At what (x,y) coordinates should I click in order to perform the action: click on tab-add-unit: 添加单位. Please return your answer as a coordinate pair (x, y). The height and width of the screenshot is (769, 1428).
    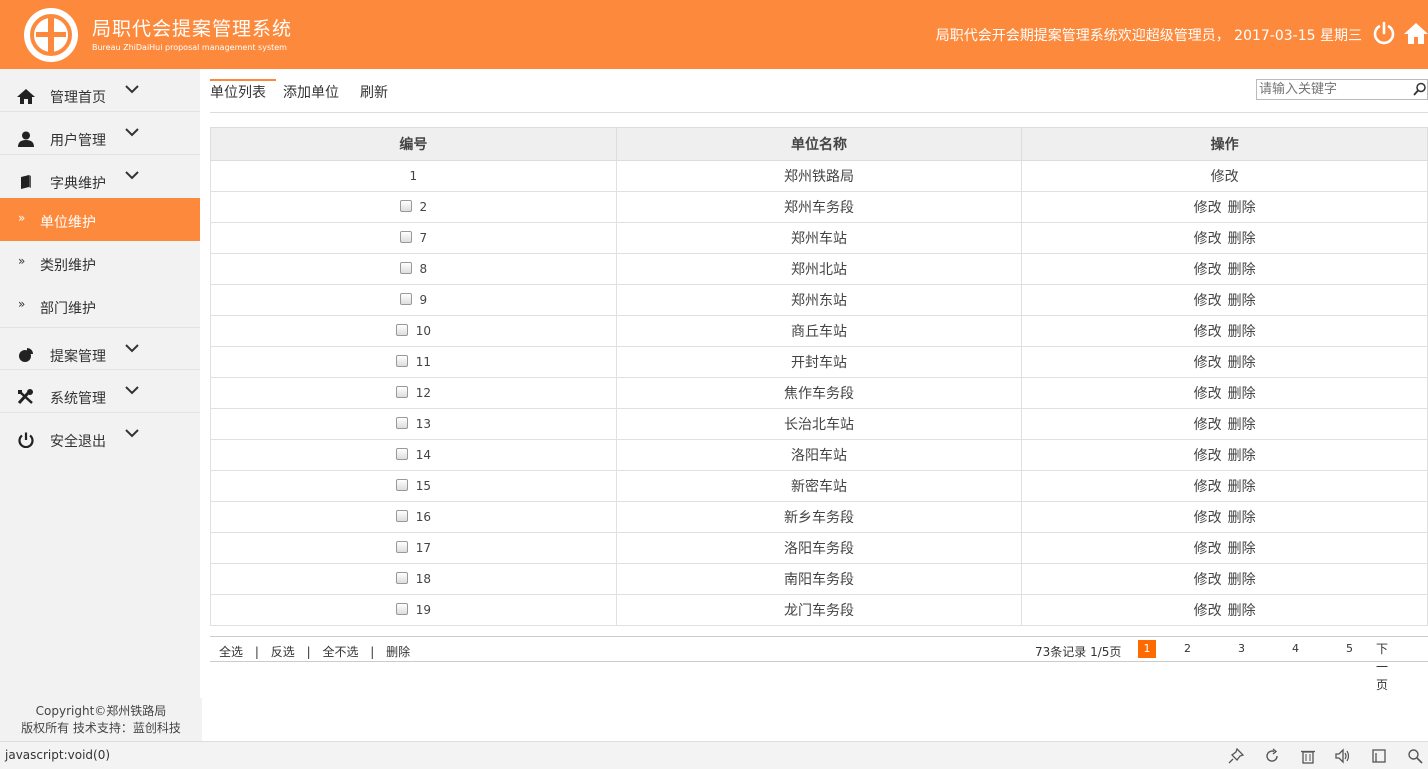
    Looking at the image, I should click on (311, 90).